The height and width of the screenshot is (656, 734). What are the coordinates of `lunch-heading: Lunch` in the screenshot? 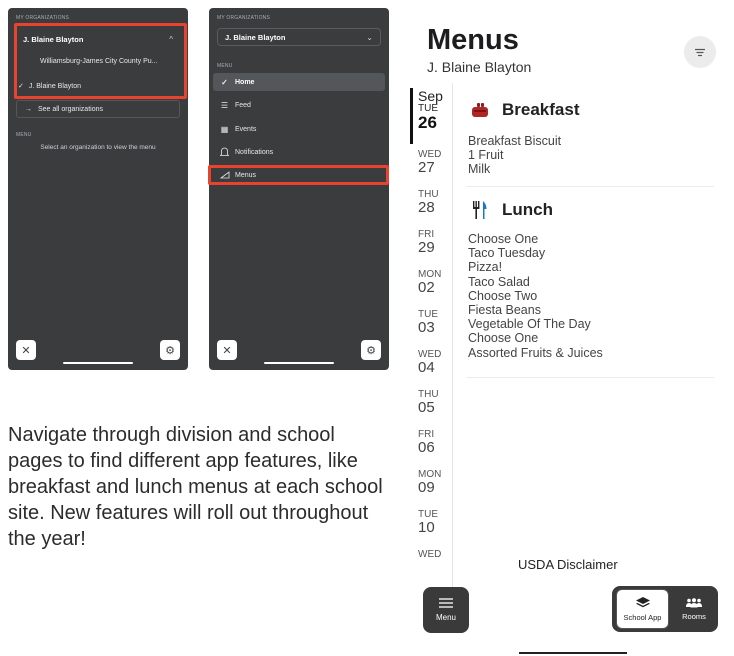 It's located at (511, 210).